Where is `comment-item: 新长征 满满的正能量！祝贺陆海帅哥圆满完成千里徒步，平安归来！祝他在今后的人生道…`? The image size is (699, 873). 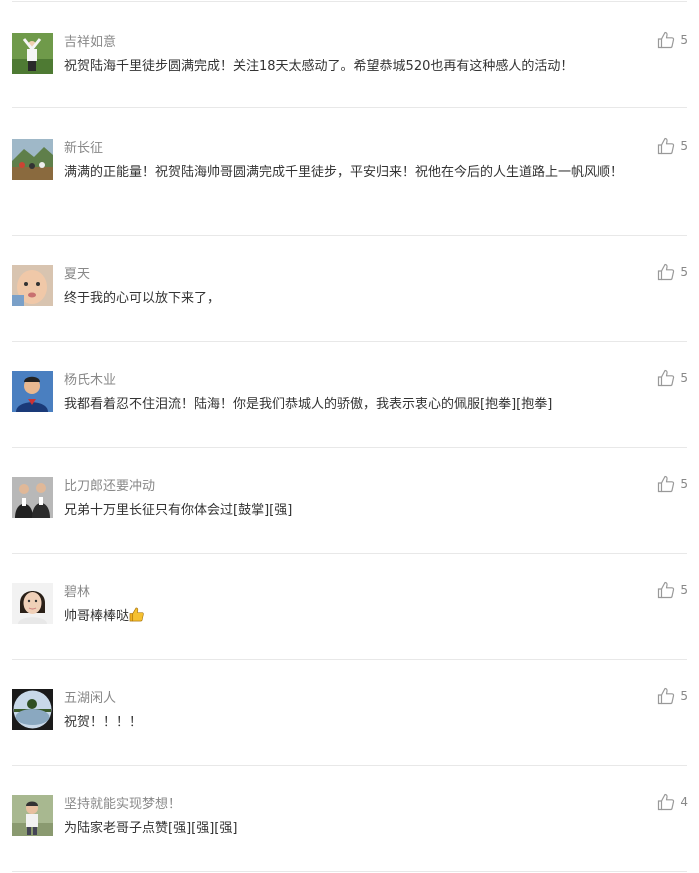 comment-item: 新长征 满满的正能量！祝贺陆海帅哥圆满完成千里徒步，平安归来！祝他在今后的人生道… is located at coordinates (349, 161).